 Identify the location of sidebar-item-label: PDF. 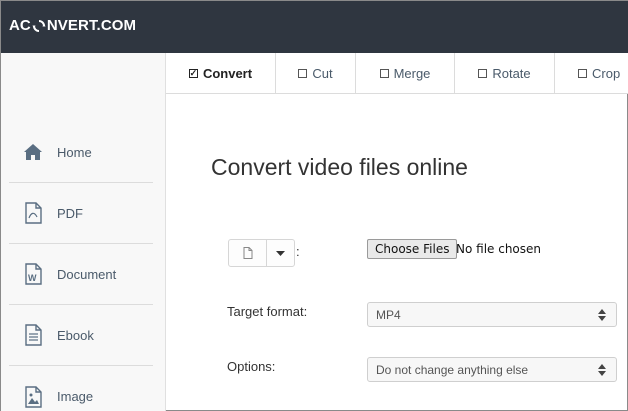
(70, 213).